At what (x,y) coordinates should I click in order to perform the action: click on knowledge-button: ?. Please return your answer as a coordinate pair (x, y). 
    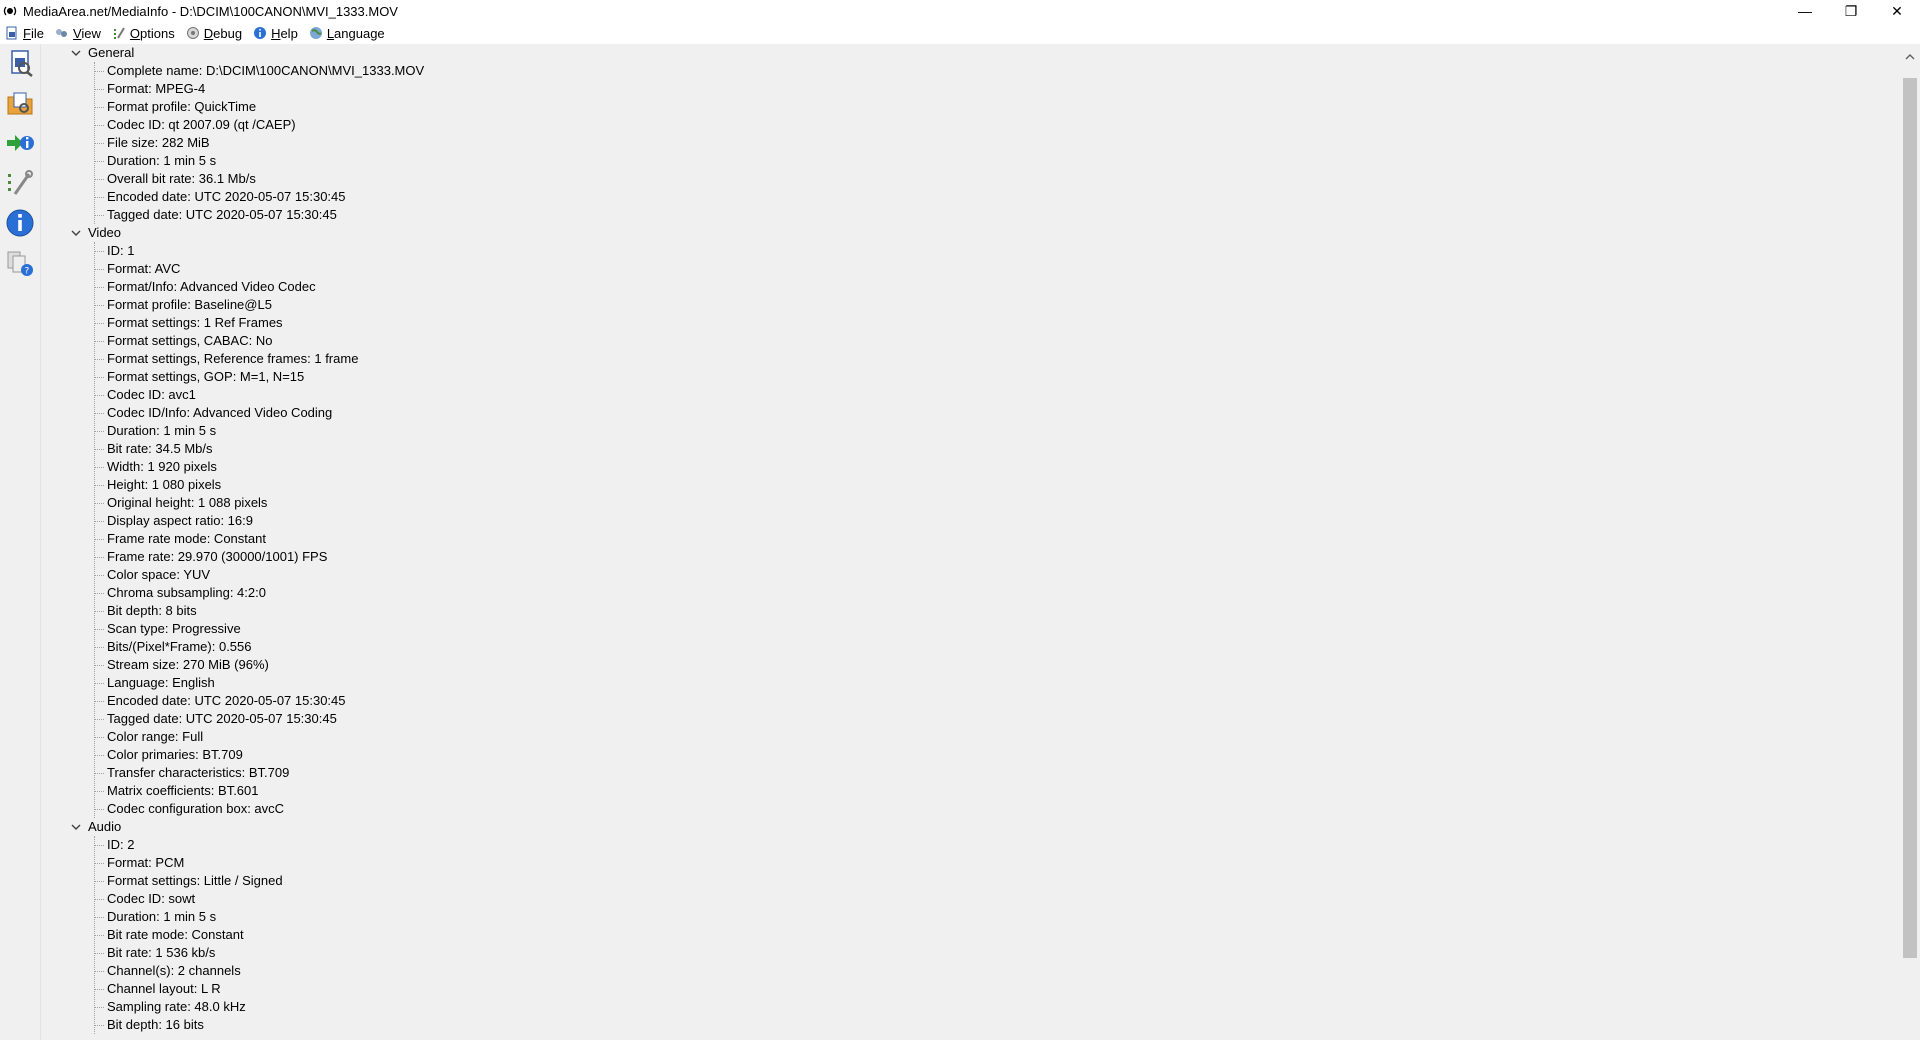
    Looking at the image, I should click on (20, 264).